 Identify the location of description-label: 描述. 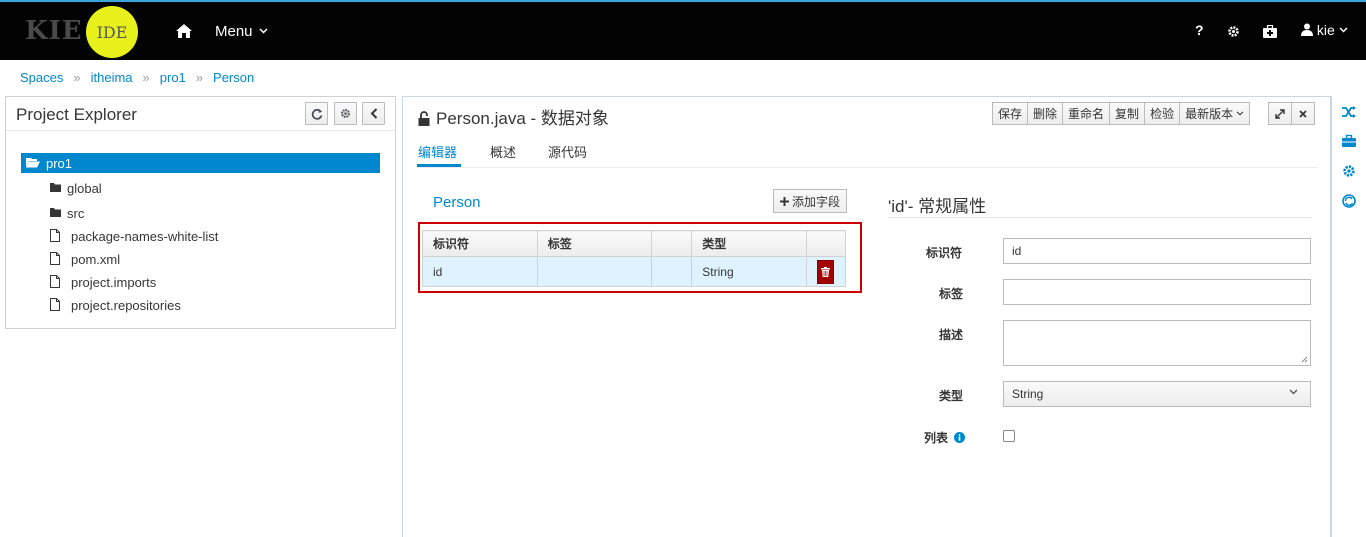
(951, 335).